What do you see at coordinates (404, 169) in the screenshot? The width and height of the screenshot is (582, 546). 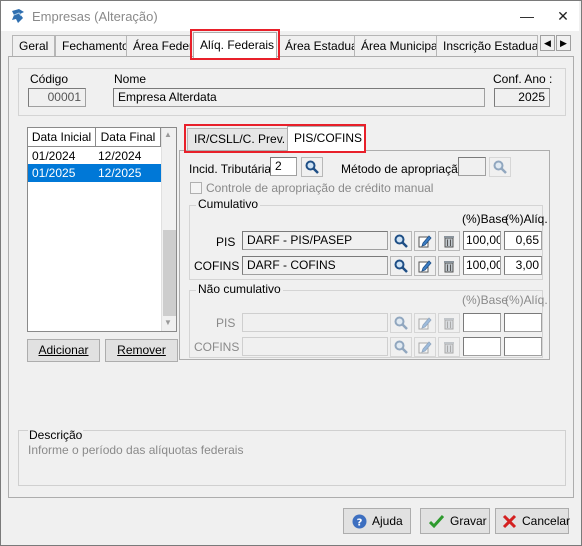 I see `metodo-label: Método de apropriação:` at bounding box center [404, 169].